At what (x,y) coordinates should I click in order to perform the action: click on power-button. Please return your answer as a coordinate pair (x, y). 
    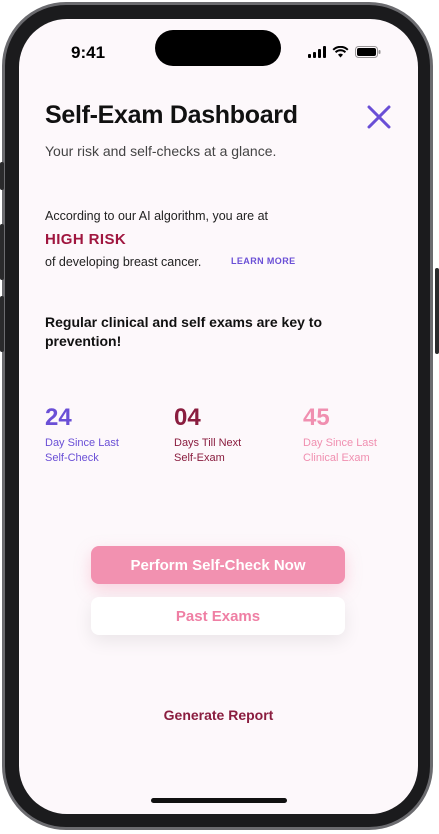
    Looking at the image, I should click on (437, 311).